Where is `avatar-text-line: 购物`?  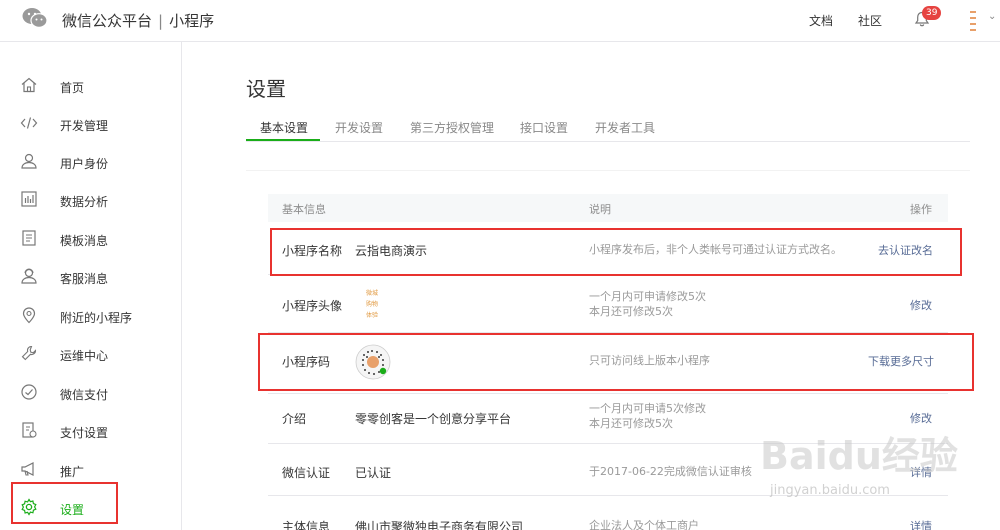 avatar-text-line: 购物 is located at coordinates (372, 304).